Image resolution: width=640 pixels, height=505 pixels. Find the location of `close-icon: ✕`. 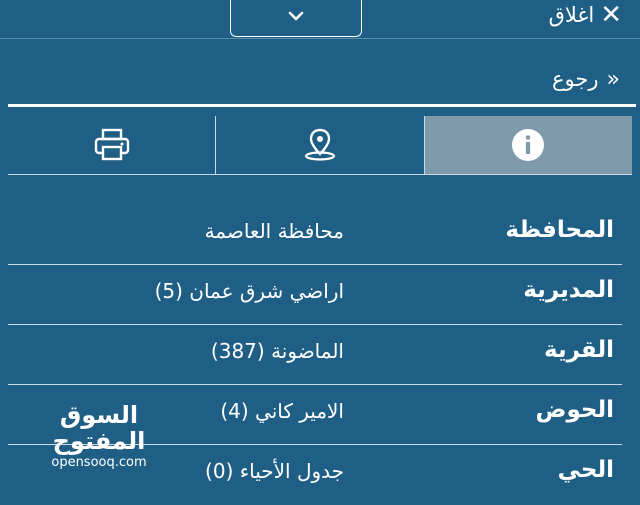

close-icon: ✕ is located at coordinates (611, 15).